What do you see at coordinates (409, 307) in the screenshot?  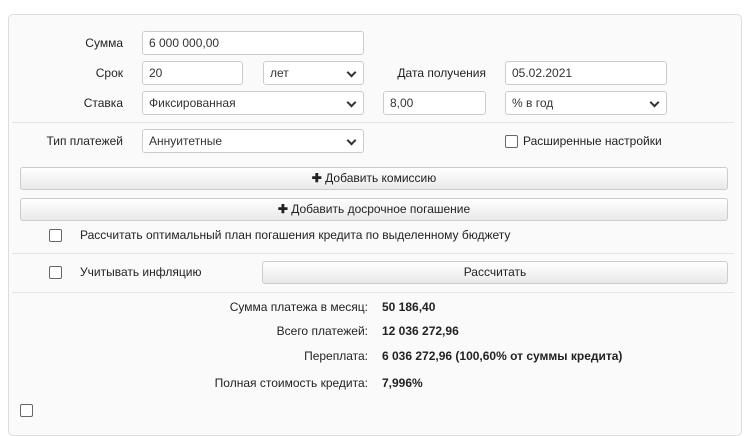 I see `result-value: 50 186,40` at bounding box center [409, 307].